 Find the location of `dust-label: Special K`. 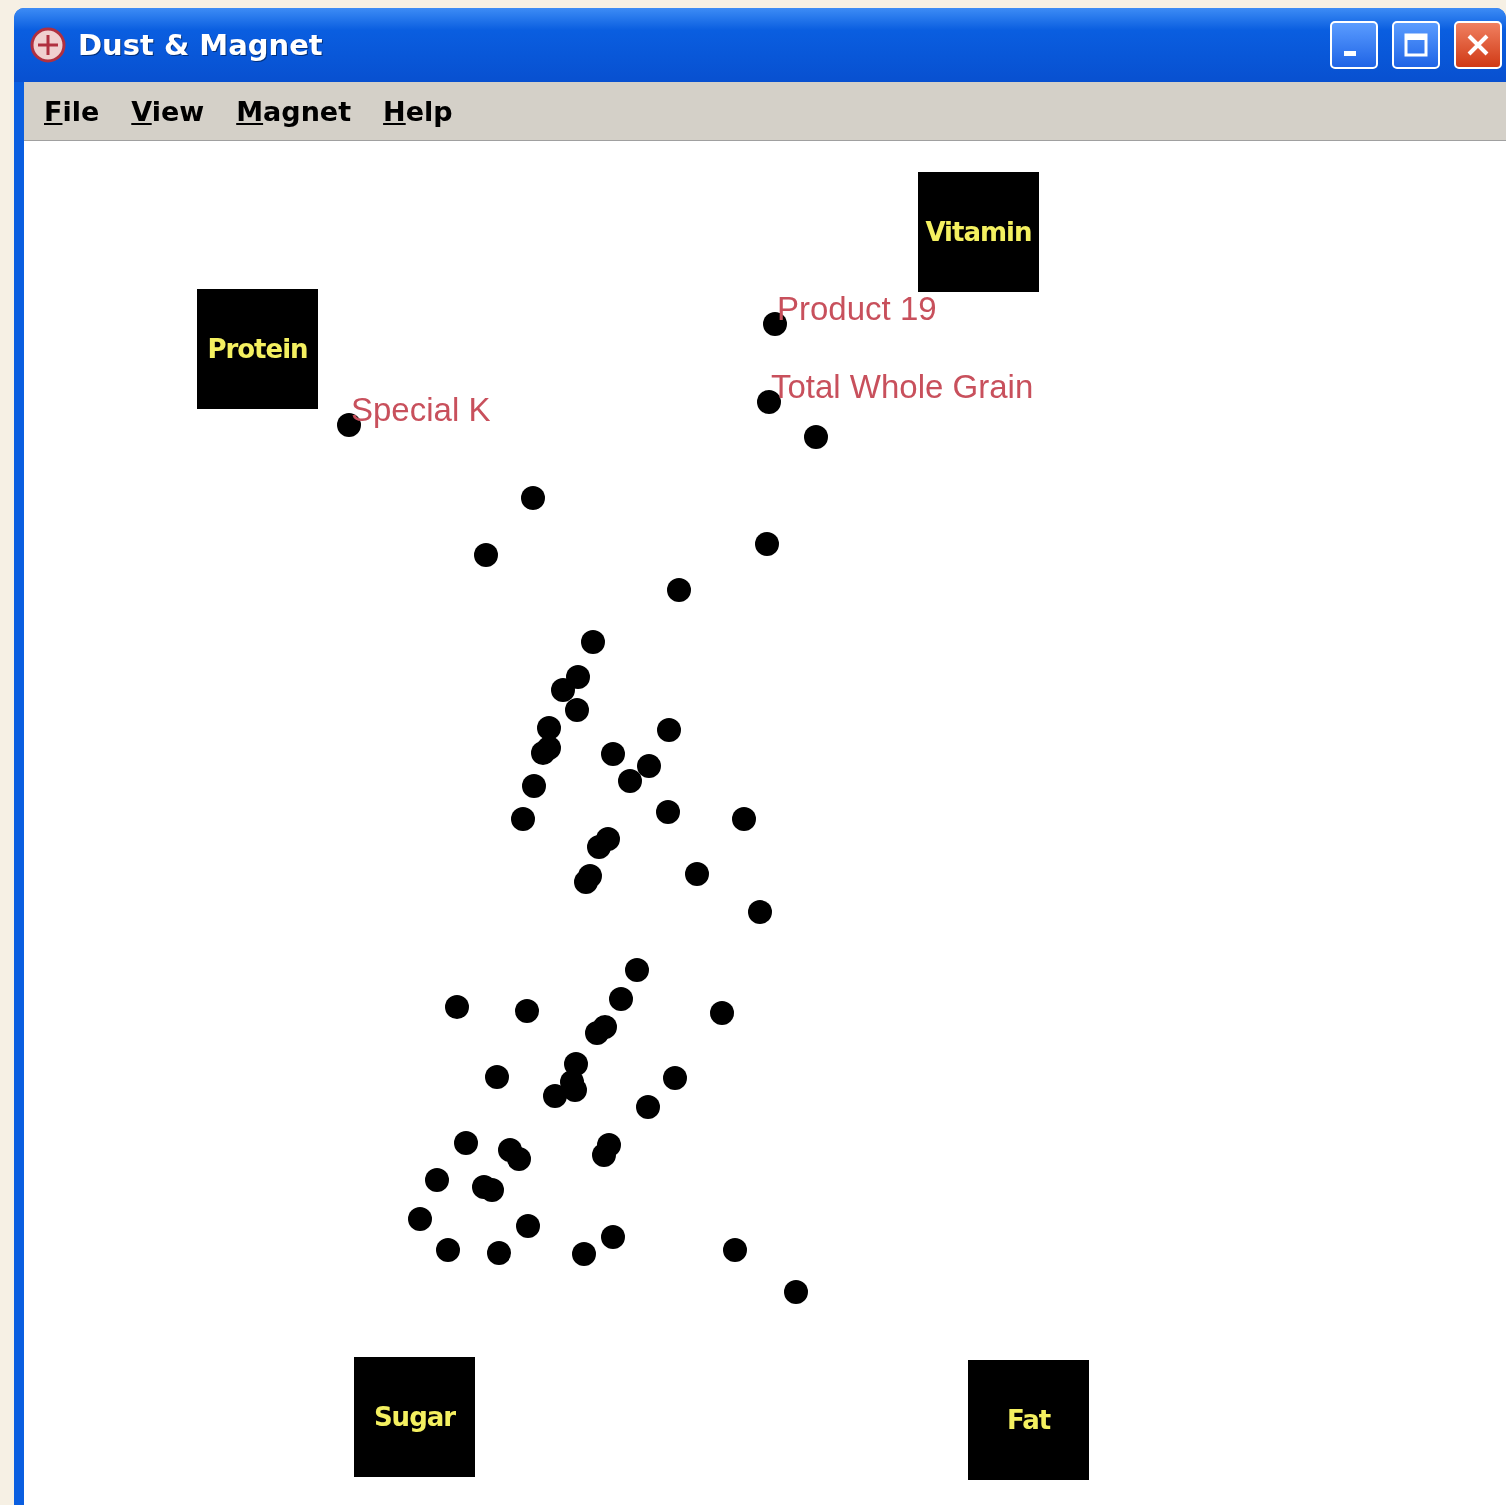

dust-label: Special K is located at coordinates (421, 410).